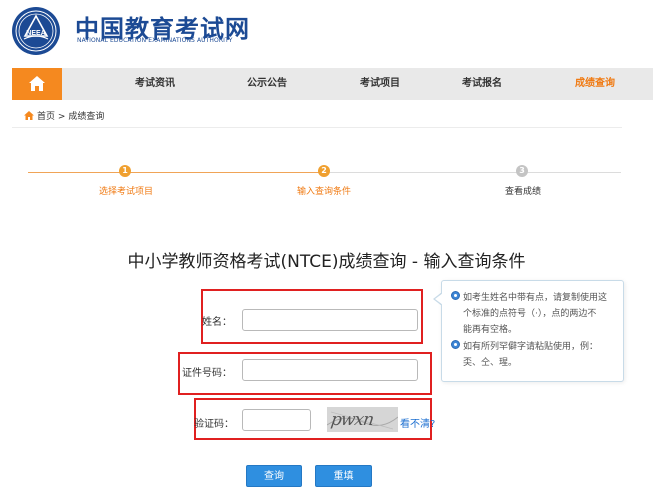 The width and height of the screenshot is (653, 501). I want to click on captcha-text: pwxn, so click(352, 420).